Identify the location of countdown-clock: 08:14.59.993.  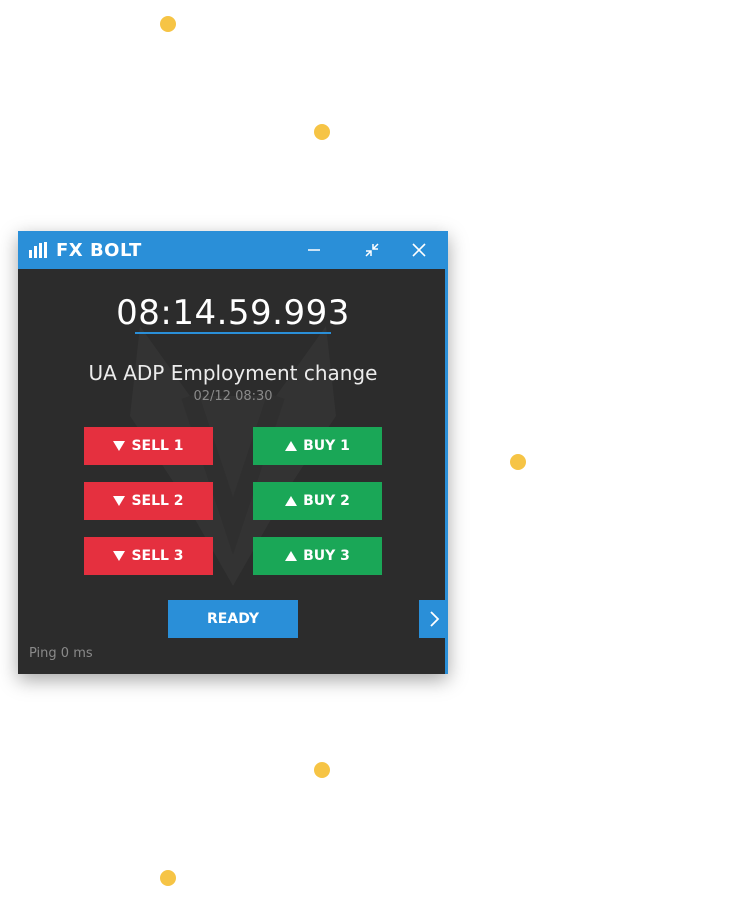
(233, 313).